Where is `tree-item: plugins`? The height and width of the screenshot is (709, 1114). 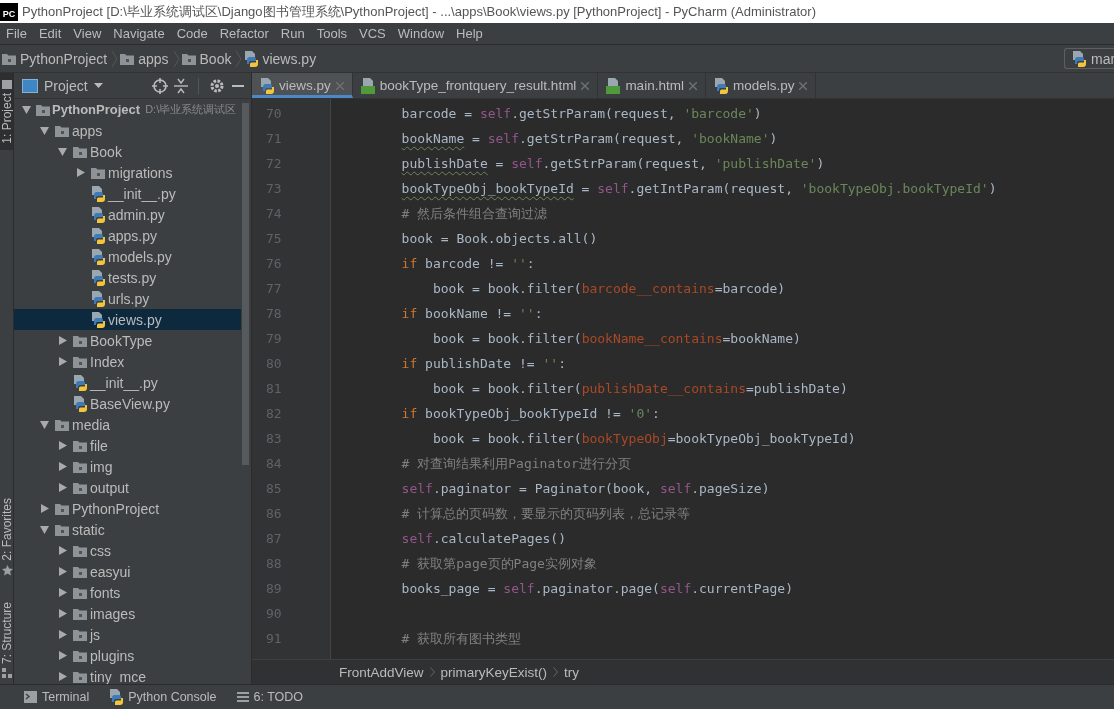 tree-item: plugins is located at coordinates (127, 655).